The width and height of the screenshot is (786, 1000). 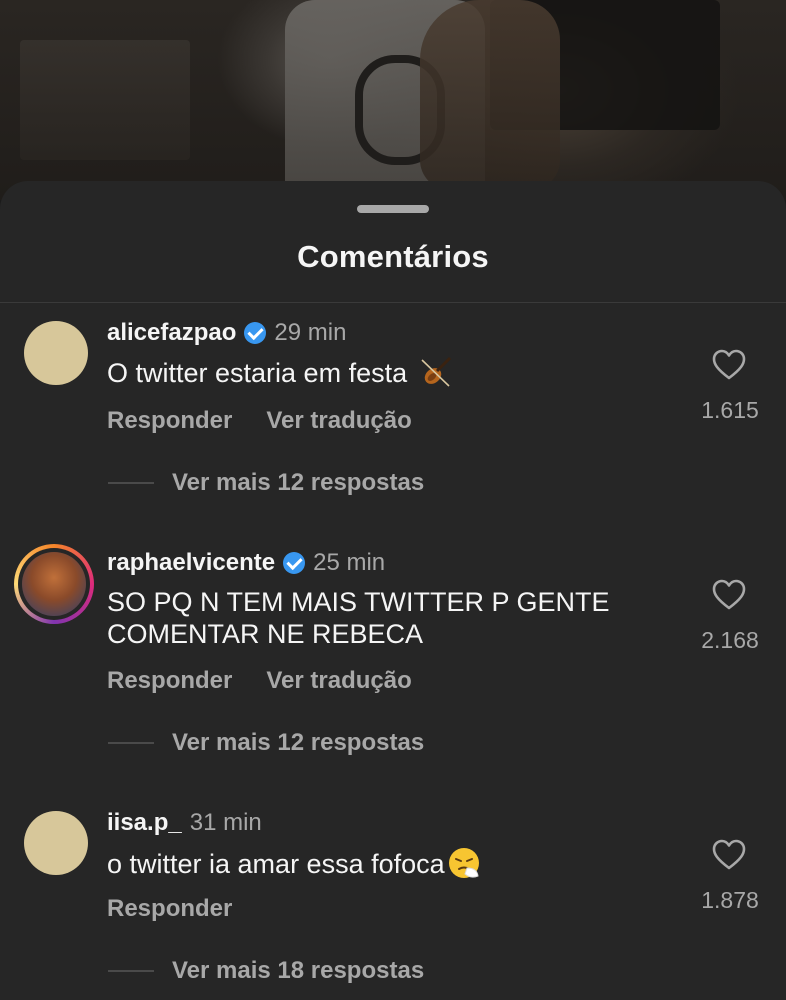 What do you see at coordinates (436, 371) in the screenshot?
I see `violin-emoji-icon` at bounding box center [436, 371].